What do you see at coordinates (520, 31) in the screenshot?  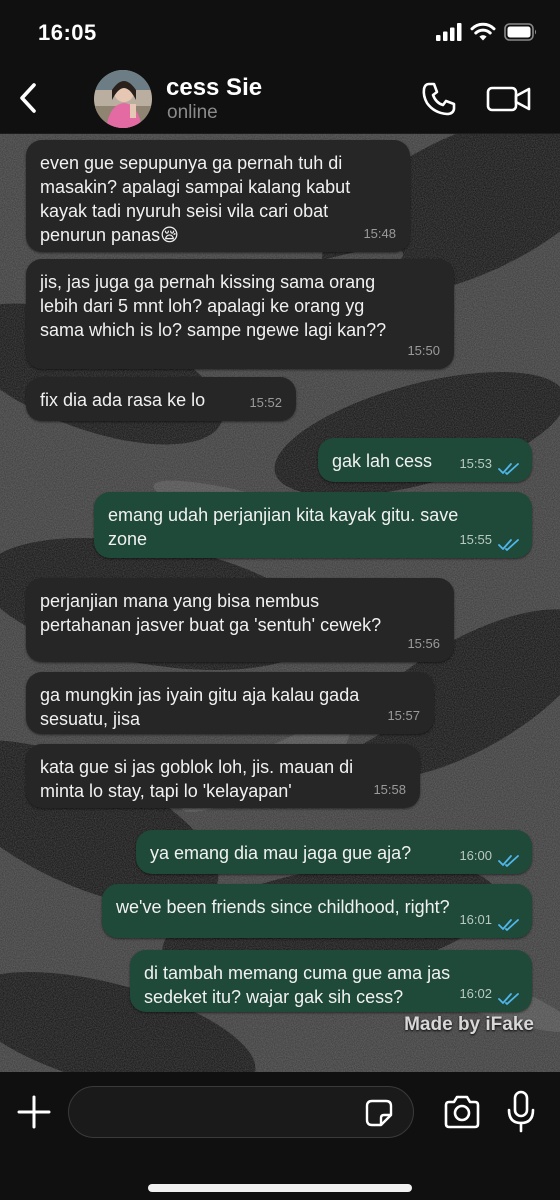 I see `battery-icon` at bounding box center [520, 31].